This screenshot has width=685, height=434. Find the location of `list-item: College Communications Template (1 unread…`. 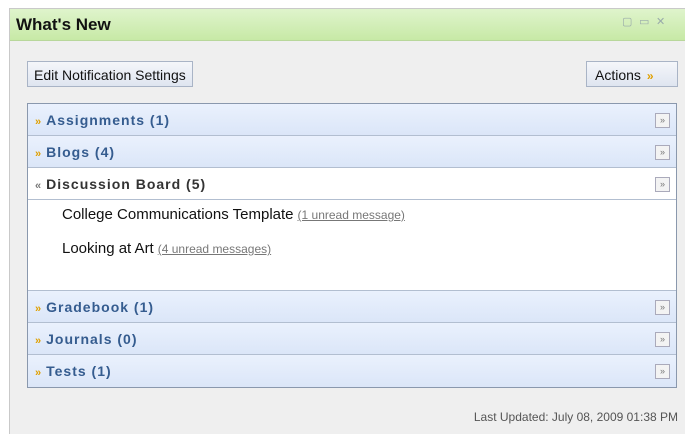

list-item: College Communications Template (1 unread… is located at coordinates (233, 214).